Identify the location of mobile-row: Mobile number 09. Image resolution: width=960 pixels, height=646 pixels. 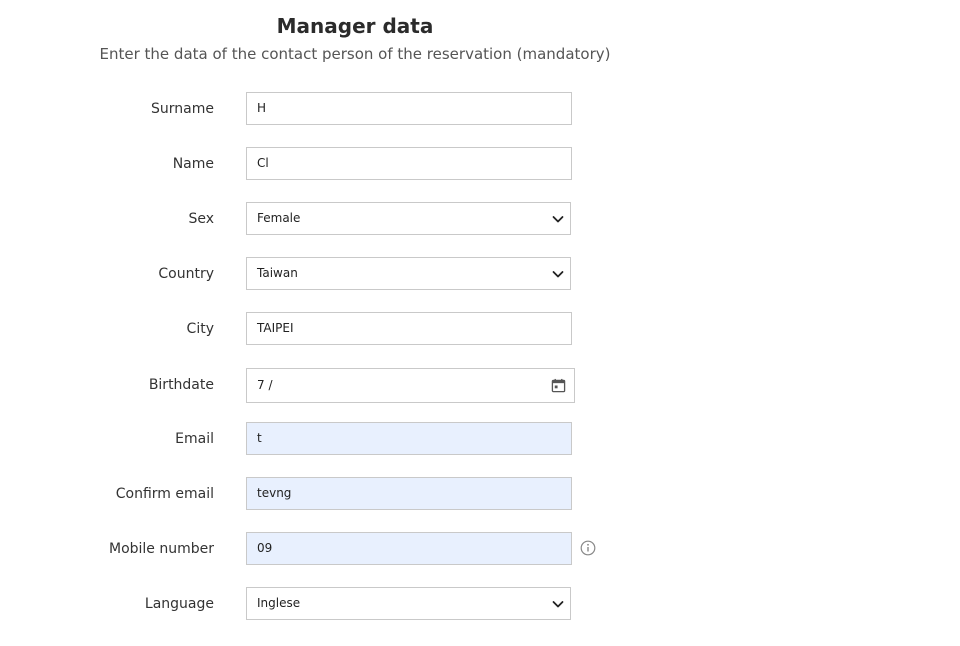
(480, 550).